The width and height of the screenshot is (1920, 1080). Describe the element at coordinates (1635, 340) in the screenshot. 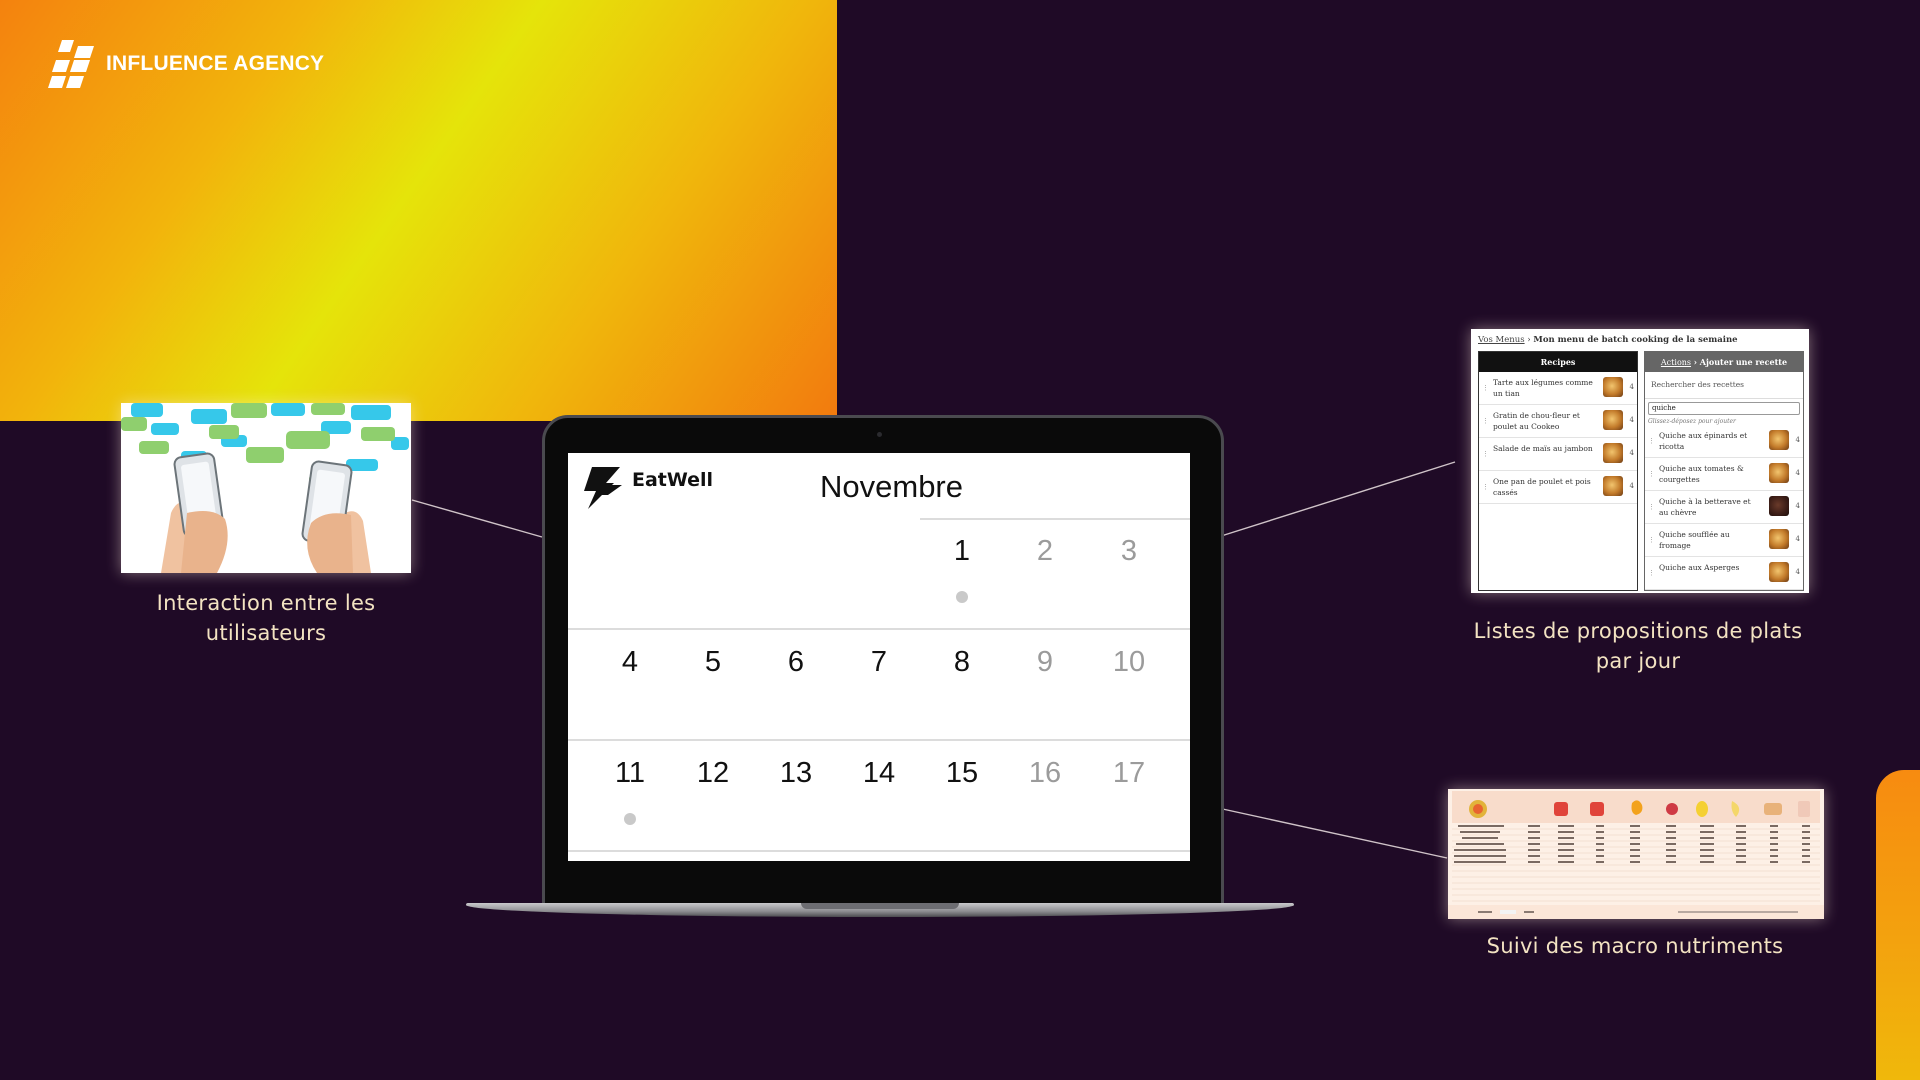

I see `breadcrumb-current: Mon menu de batch cooking de la semaine` at that location.